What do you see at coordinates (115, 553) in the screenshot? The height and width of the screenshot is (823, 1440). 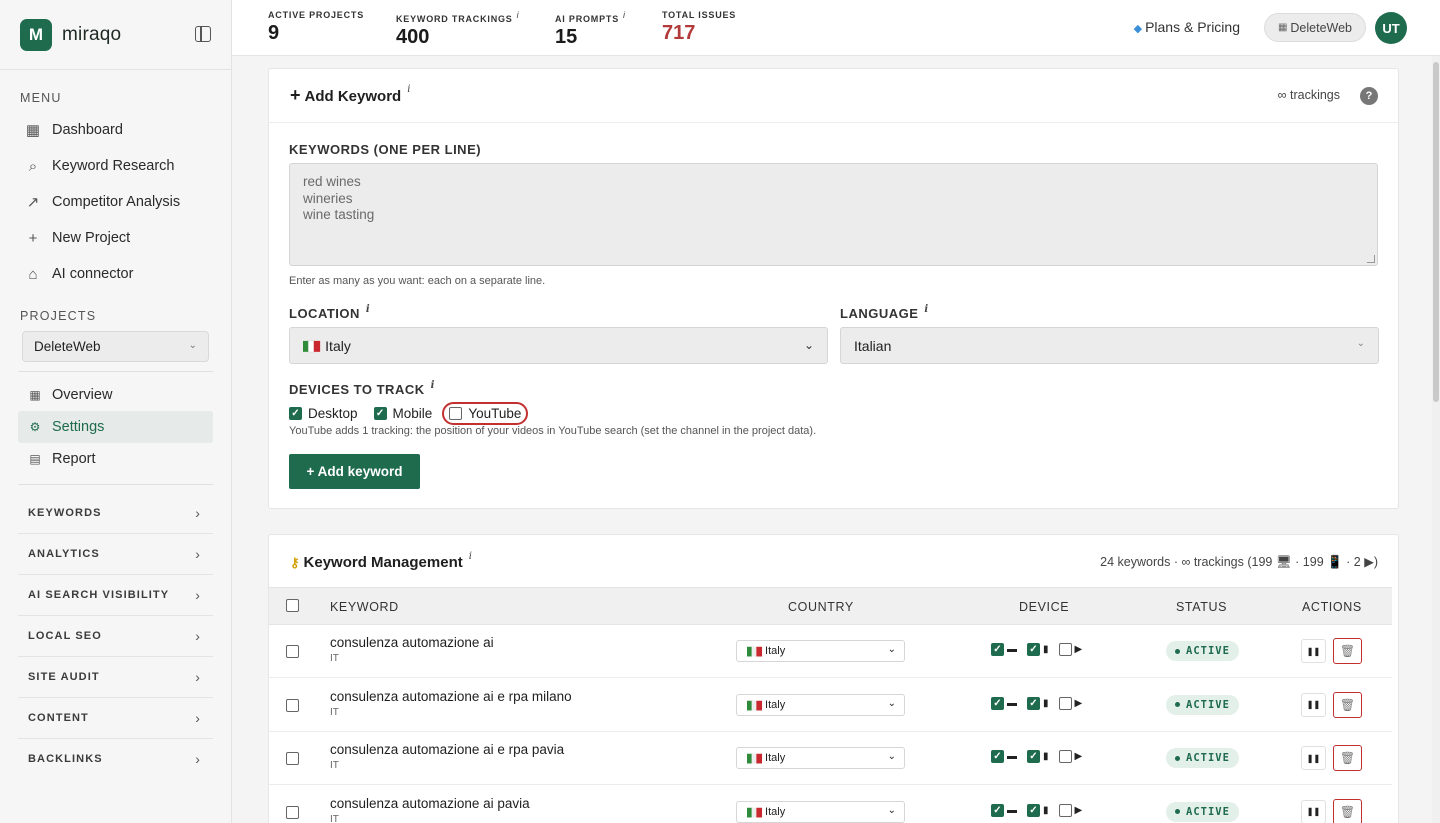 I see `nav-group-analytics: ANALYTICS ›` at bounding box center [115, 553].